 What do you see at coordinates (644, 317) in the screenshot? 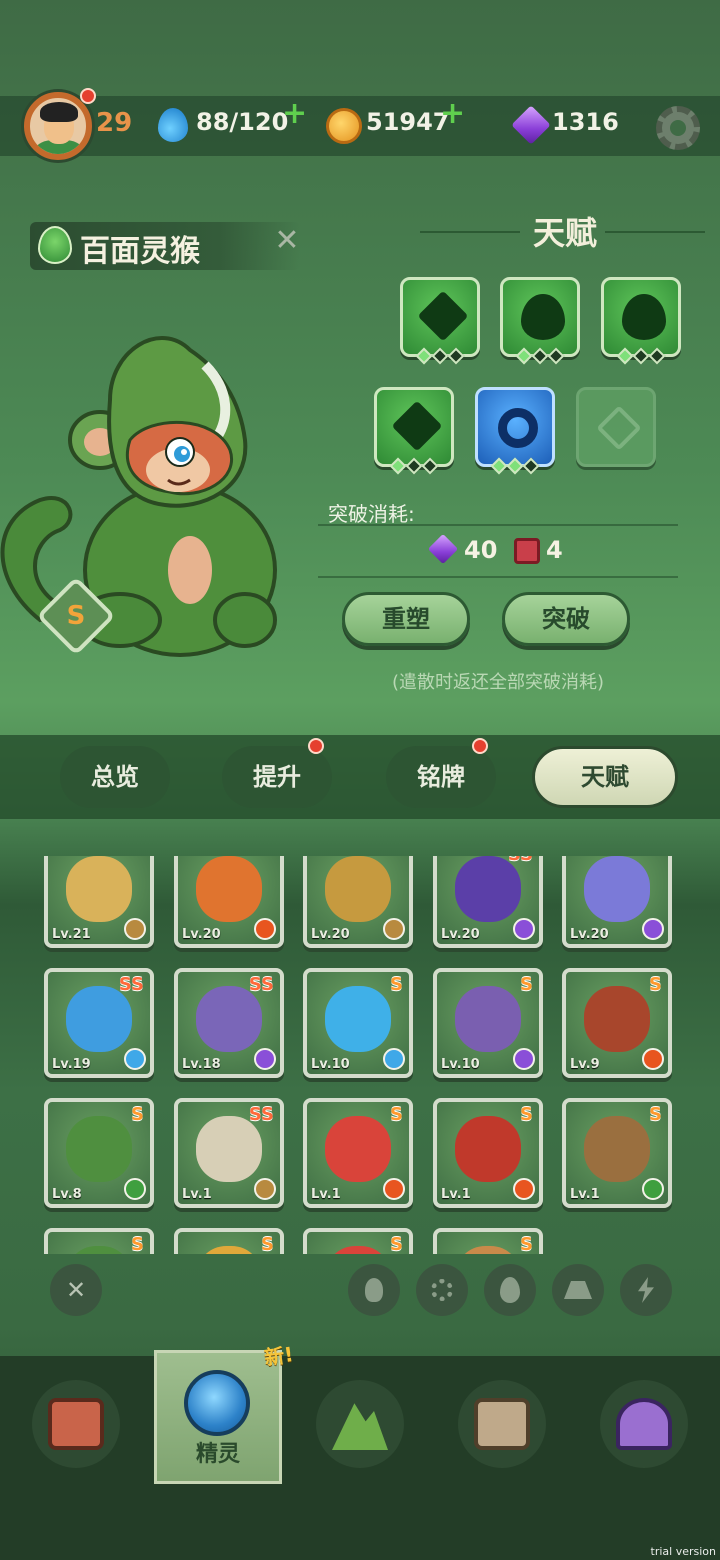
I see `drop-talent-icon` at bounding box center [644, 317].